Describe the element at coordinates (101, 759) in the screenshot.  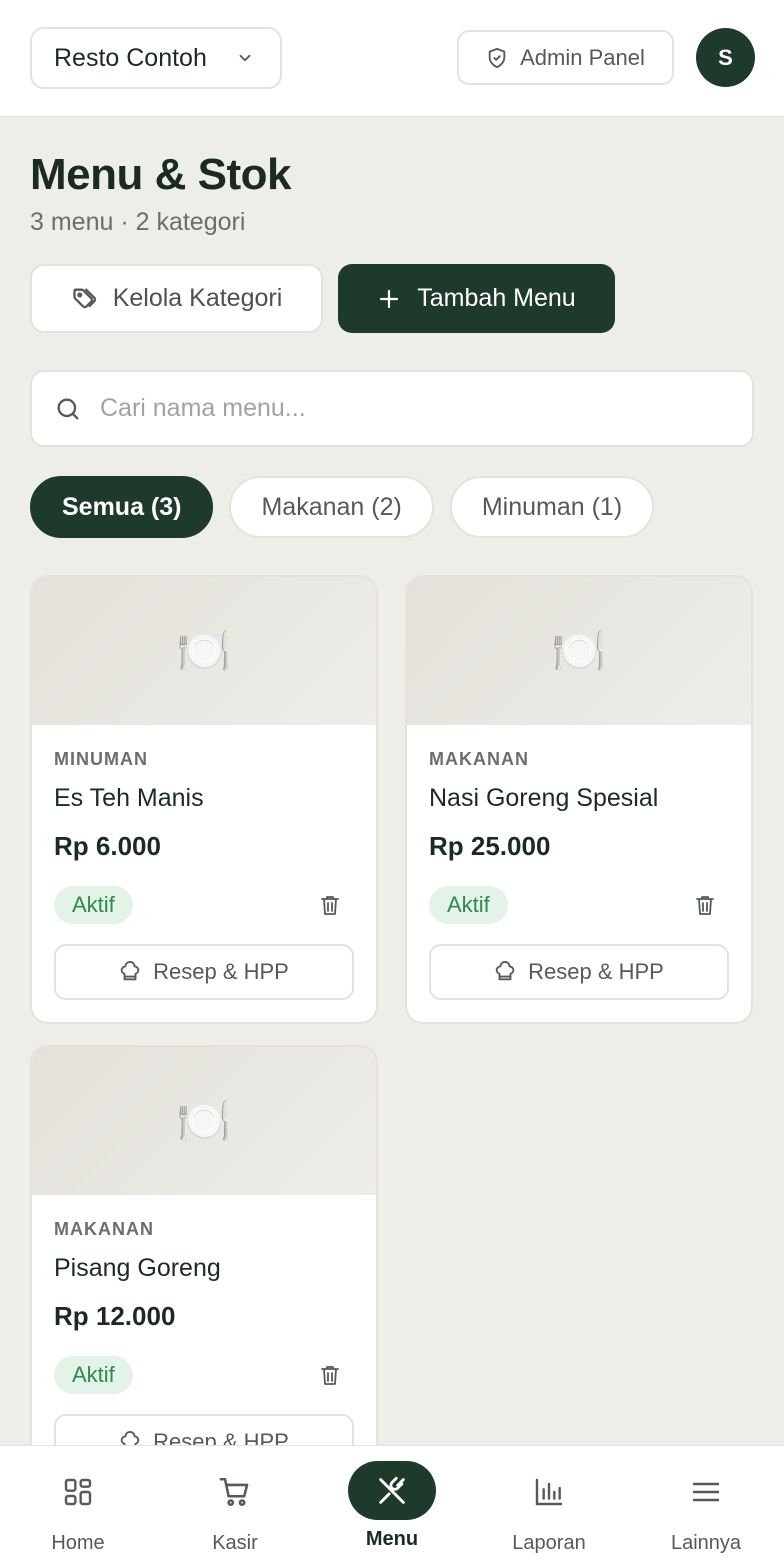
I see `menu-category: MINUMAN` at that location.